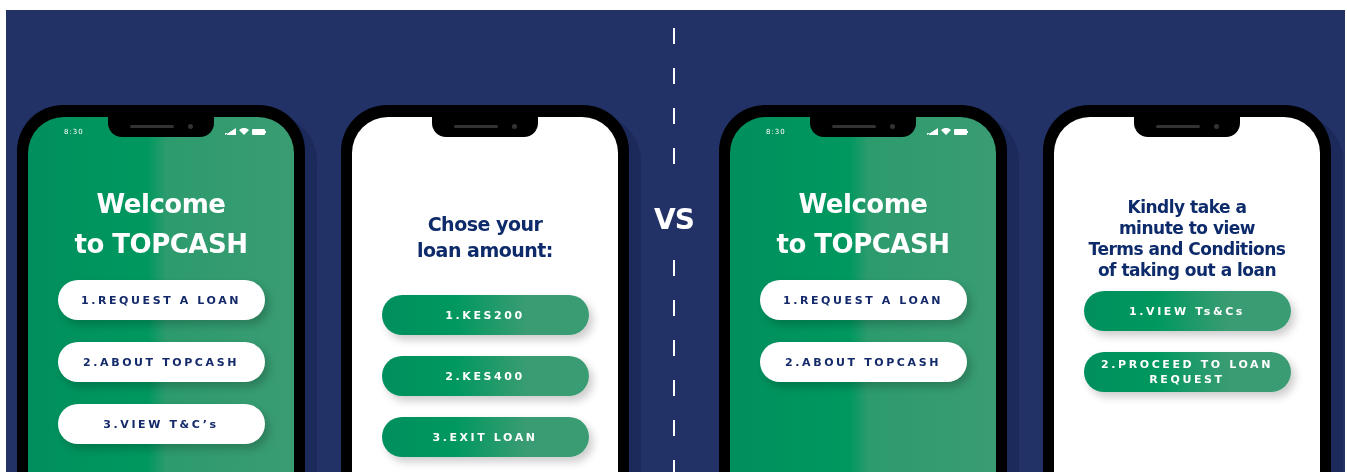 Image resolution: width=1347 pixels, height=472 pixels. What do you see at coordinates (485, 315) in the screenshot?
I see `menu-option-button: 1.KES200` at bounding box center [485, 315].